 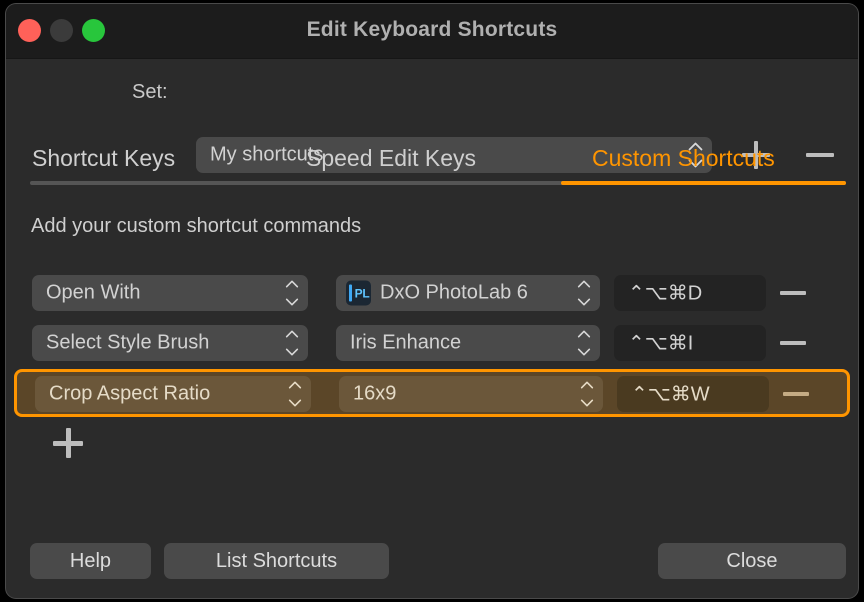 I want to click on shortcut-key-value: ⌃⌥⌘D, so click(x=665, y=293).